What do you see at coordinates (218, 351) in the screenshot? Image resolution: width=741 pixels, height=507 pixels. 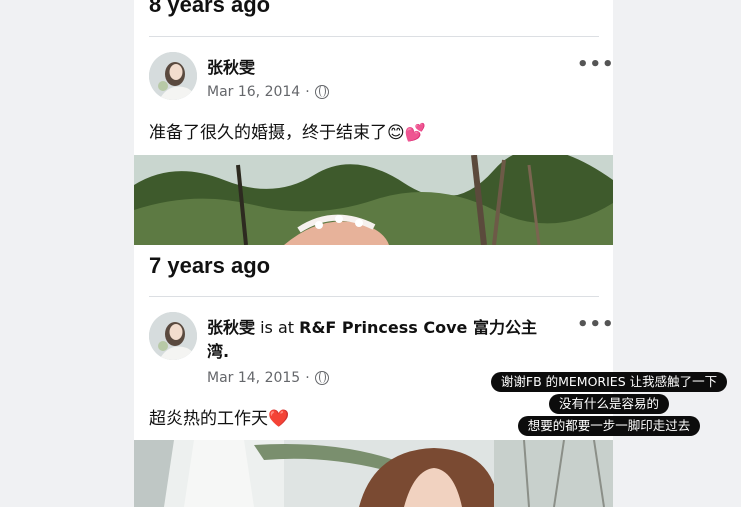 I see `checkin-location-cont: 湾.` at bounding box center [218, 351].